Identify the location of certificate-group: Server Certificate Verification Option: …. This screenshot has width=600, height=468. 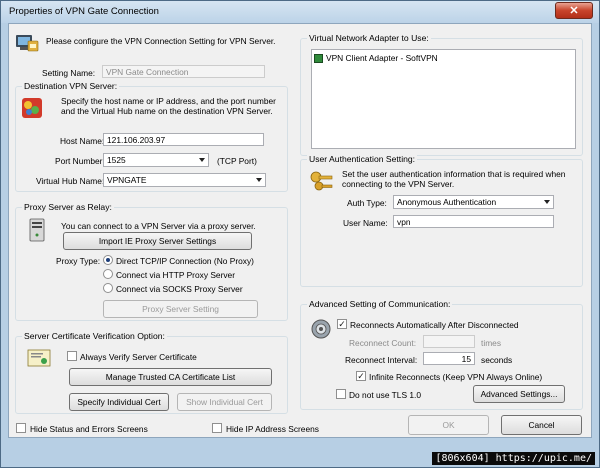
(151, 372).